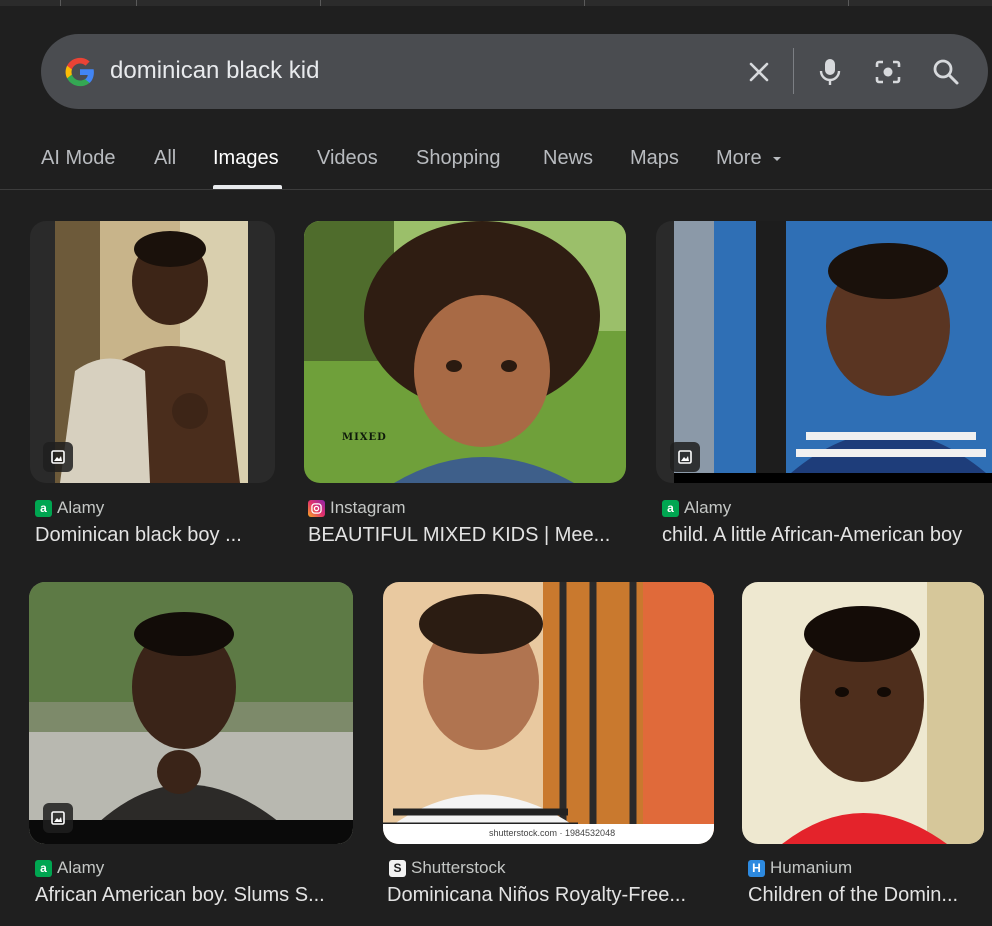  What do you see at coordinates (756, 868) in the screenshot?
I see `humanium-favicon-icon: H` at bounding box center [756, 868].